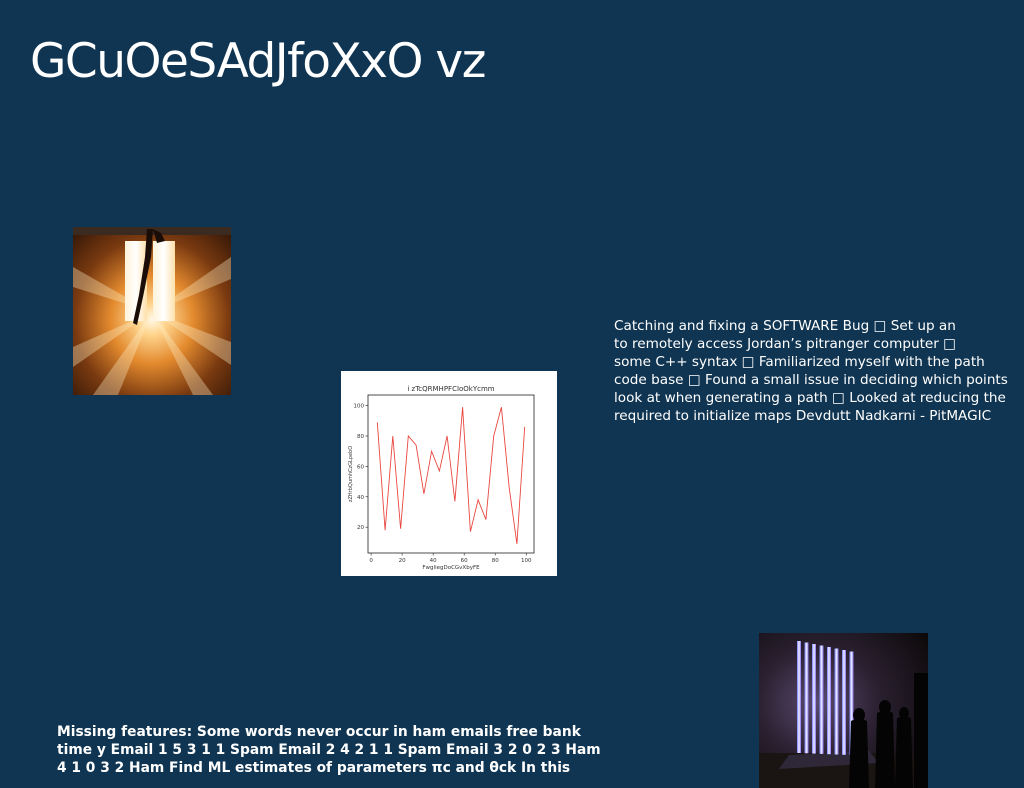  Describe the element at coordinates (450, 389) in the screenshot. I see `chart-title: i zTcQRMHPFCIoOkYcmm` at that location.